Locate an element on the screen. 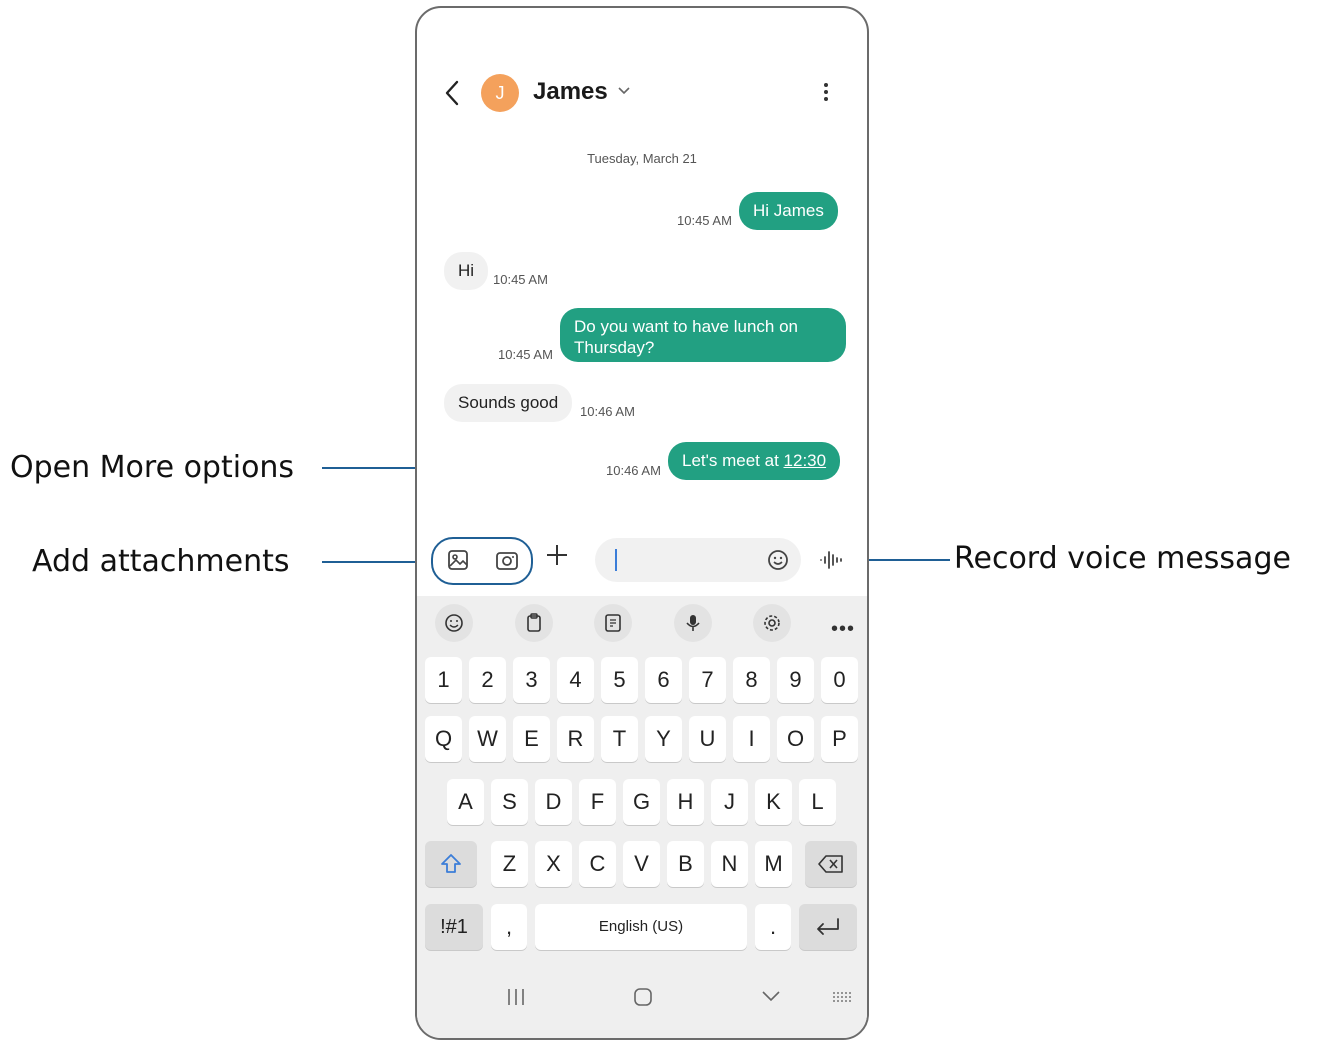 The image size is (1344, 1040). key-p: P is located at coordinates (839, 739).